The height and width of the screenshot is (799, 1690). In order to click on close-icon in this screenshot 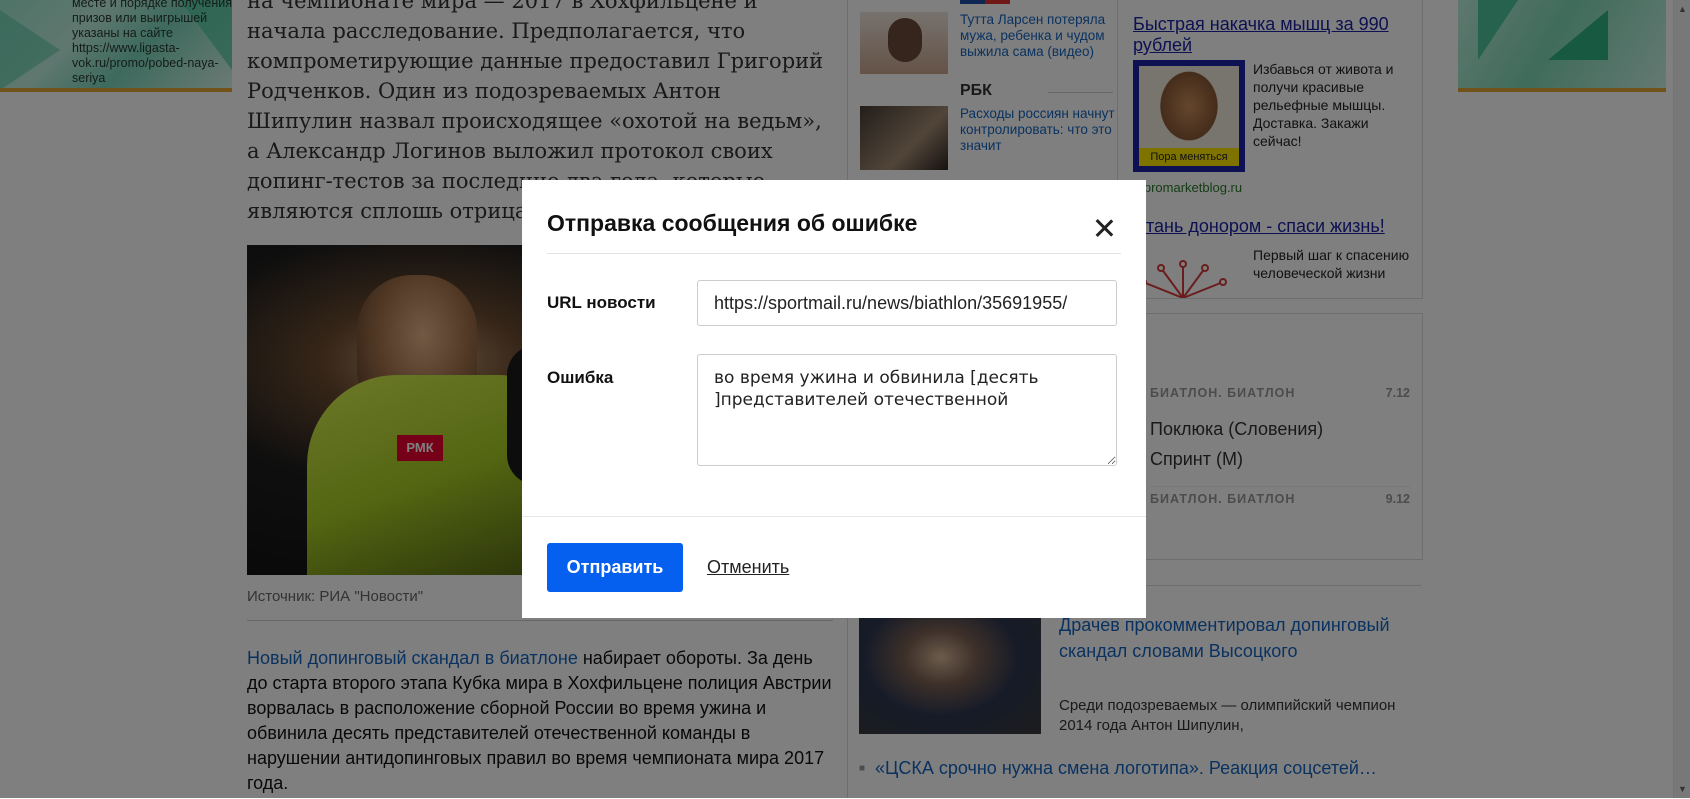, I will do `click(1104, 228)`.